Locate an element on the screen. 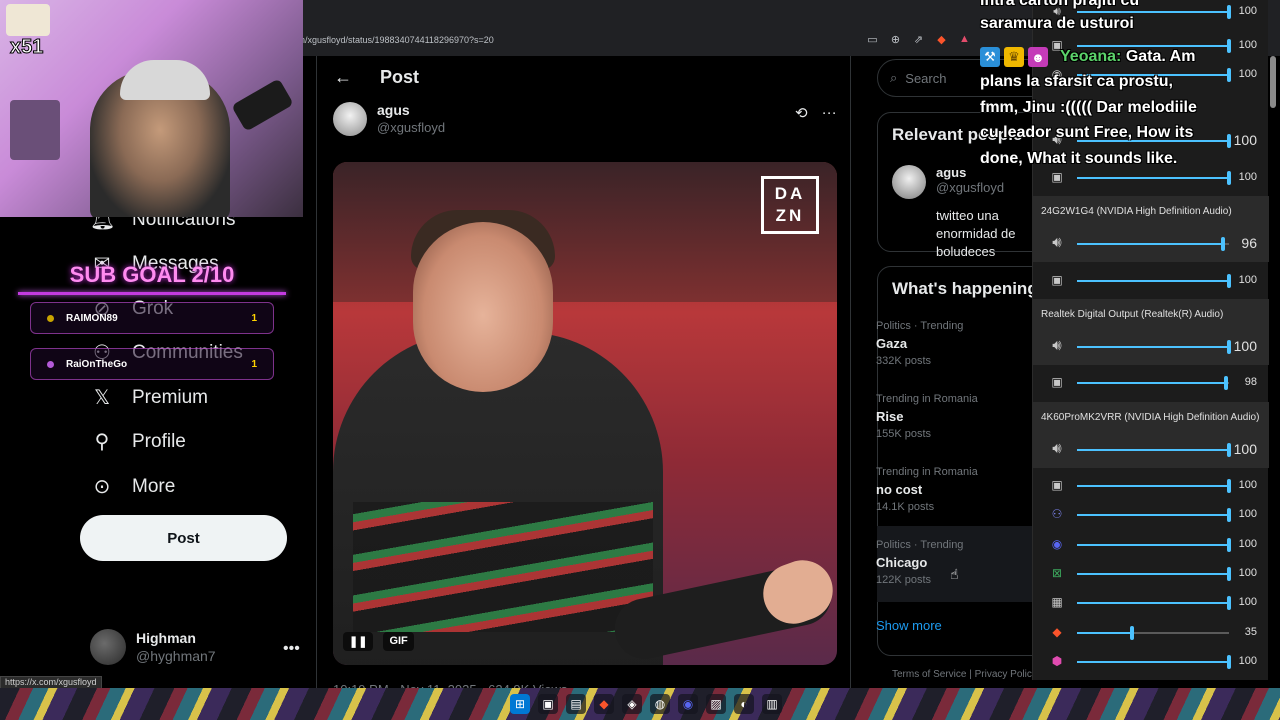 The height and width of the screenshot is (720, 1280). trend-item: Trending in Romania Rise 155K posts is located at coordinates (927, 416).